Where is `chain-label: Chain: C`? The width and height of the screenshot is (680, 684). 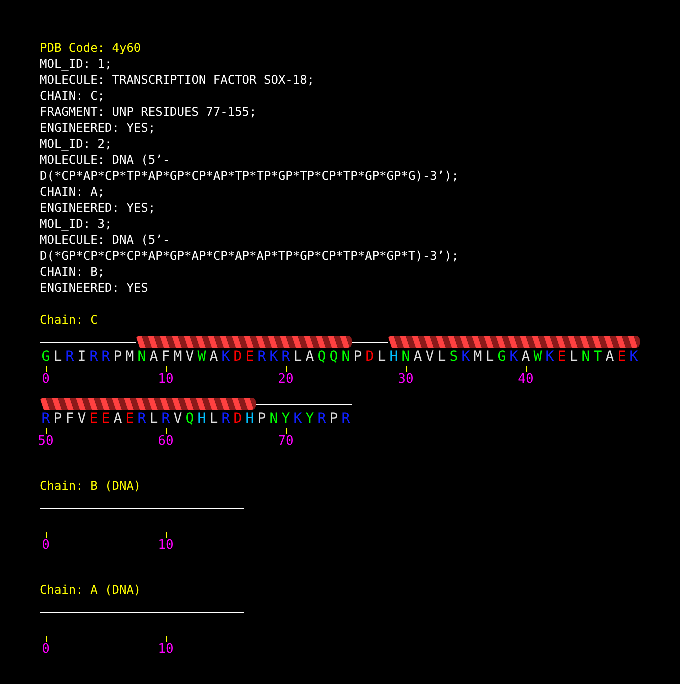
chain-label: Chain: C is located at coordinates (69, 320).